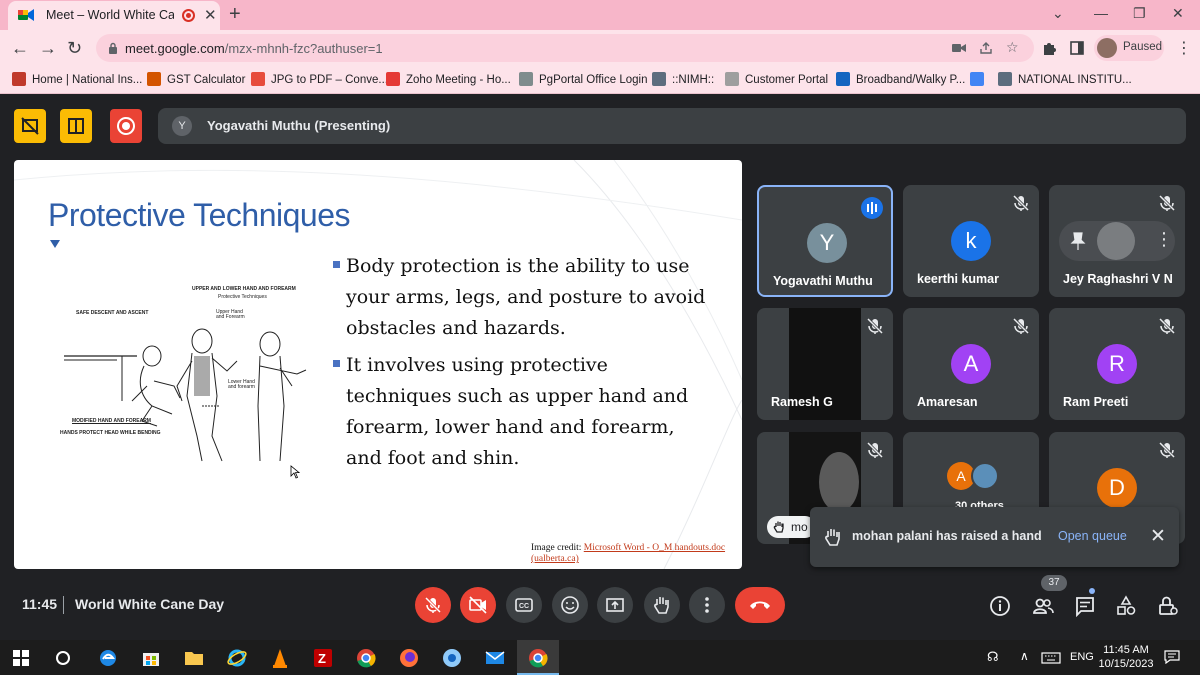  Describe the element at coordinates (1000, 606) in the screenshot. I see `meeting-details-icon` at that location.